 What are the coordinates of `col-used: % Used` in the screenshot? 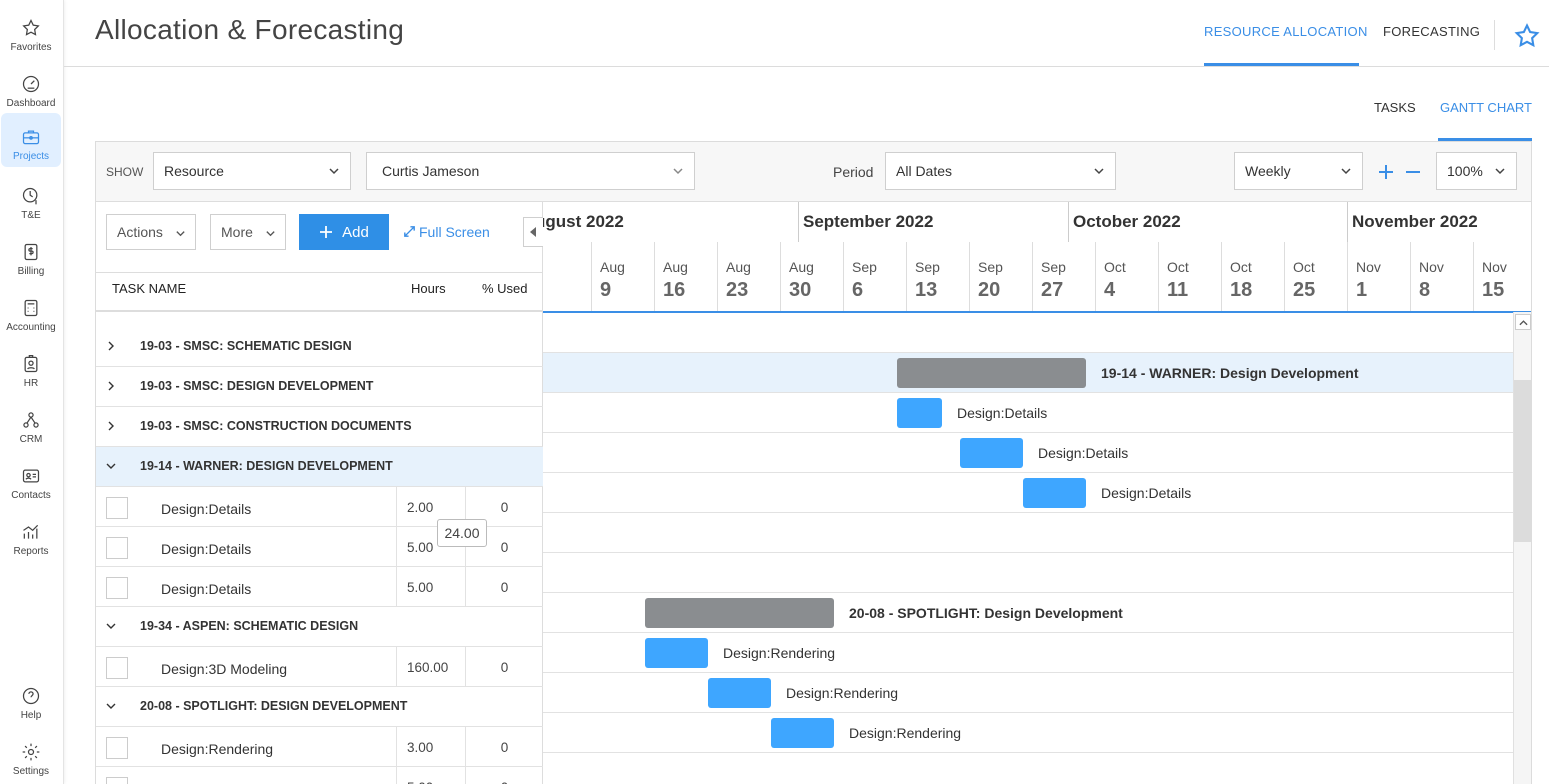 It's located at (505, 288).